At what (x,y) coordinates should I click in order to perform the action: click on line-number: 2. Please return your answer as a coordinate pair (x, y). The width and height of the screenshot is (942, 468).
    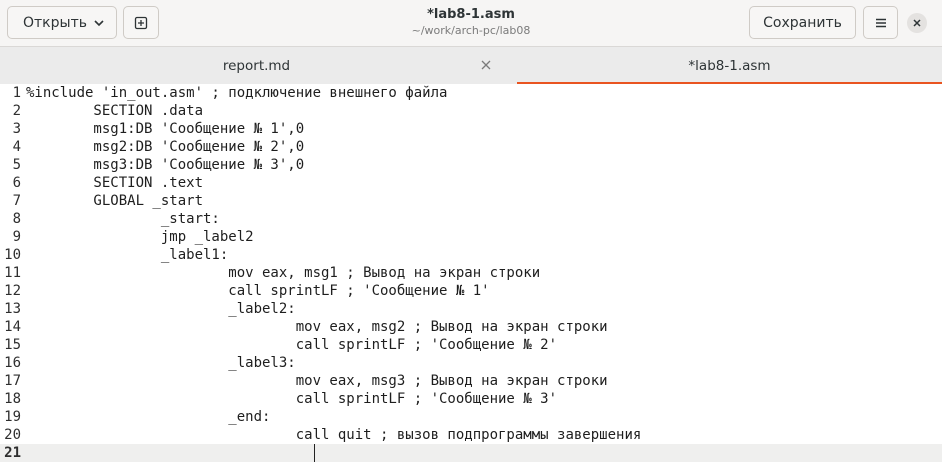
    Looking at the image, I should click on (16, 111).